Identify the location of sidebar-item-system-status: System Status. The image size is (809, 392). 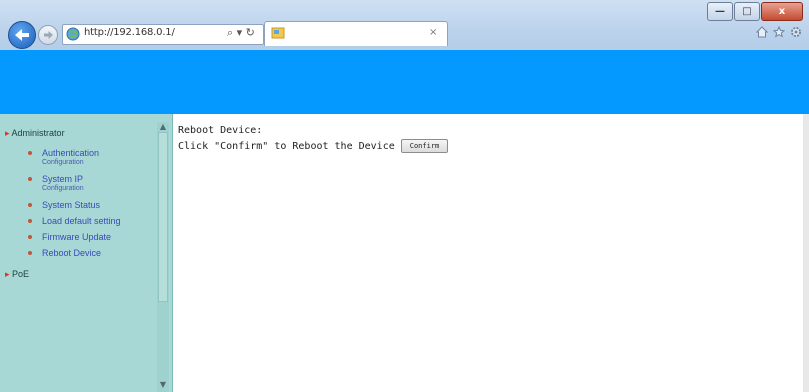
(74, 205).